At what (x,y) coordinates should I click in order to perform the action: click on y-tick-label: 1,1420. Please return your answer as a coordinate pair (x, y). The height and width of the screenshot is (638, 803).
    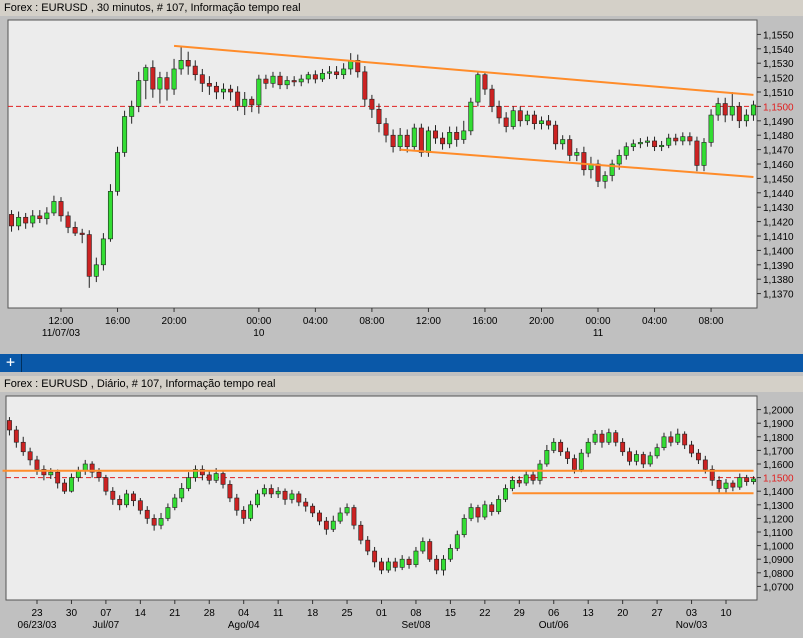
    Looking at the image, I should click on (778, 223).